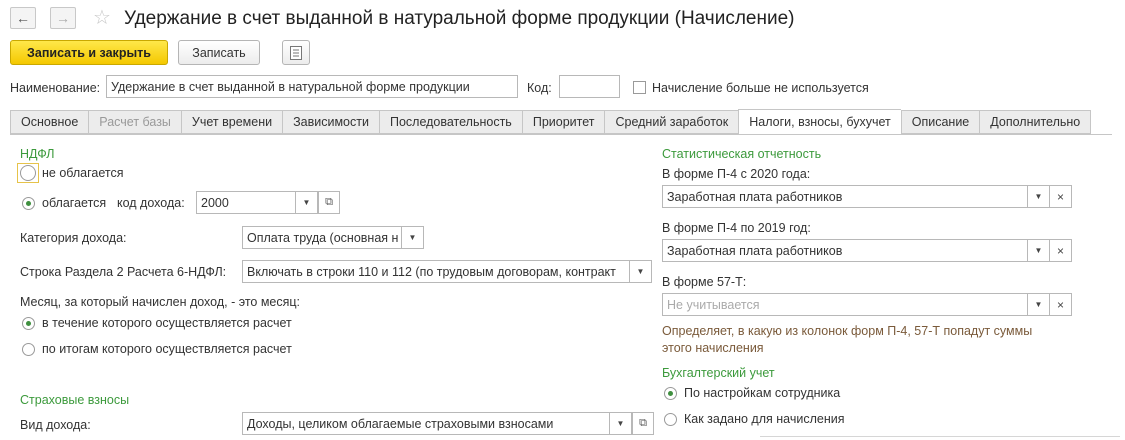  What do you see at coordinates (75, 400) in the screenshot?
I see `insurance-section-title: Страховые взносы` at bounding box center [75, 400].